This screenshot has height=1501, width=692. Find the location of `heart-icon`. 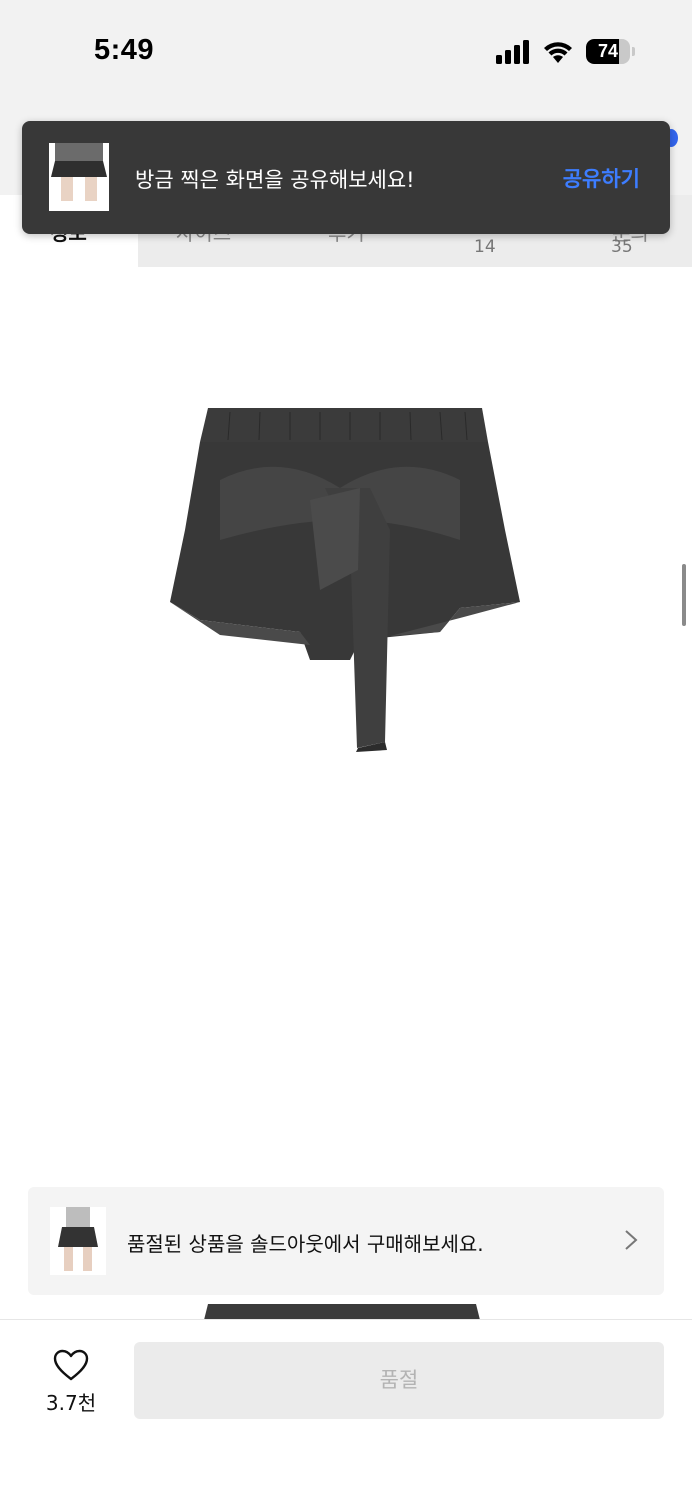

heart-icon is located at coordinates (71, 1365).